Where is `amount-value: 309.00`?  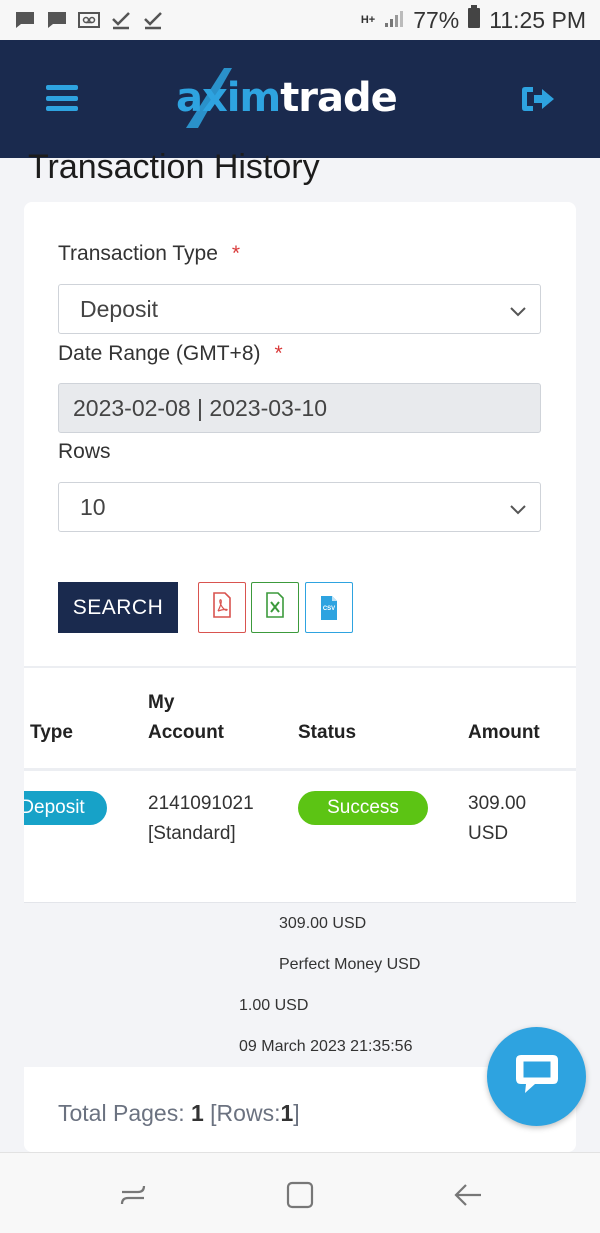 amount-value: 309.00 is located at coordinates (497, 803).